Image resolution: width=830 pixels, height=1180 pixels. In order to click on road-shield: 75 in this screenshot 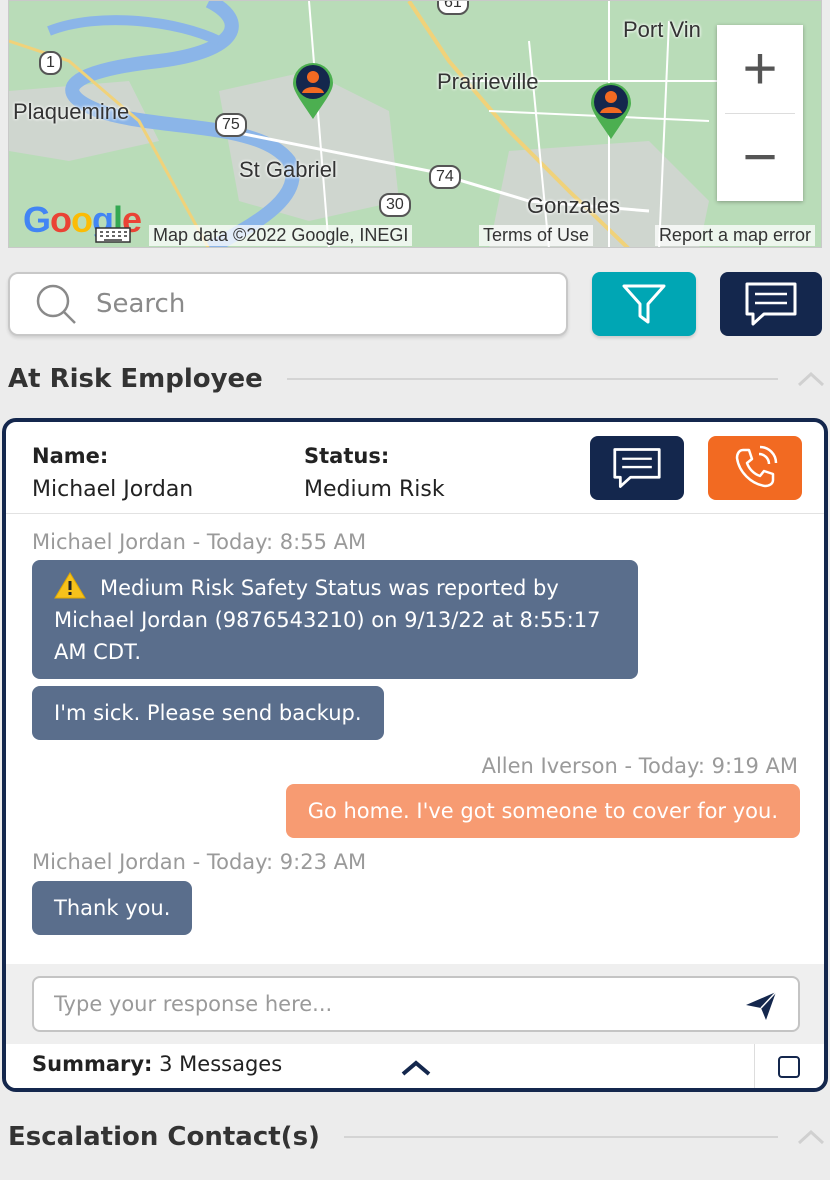, I will do `click(231, 125)`.